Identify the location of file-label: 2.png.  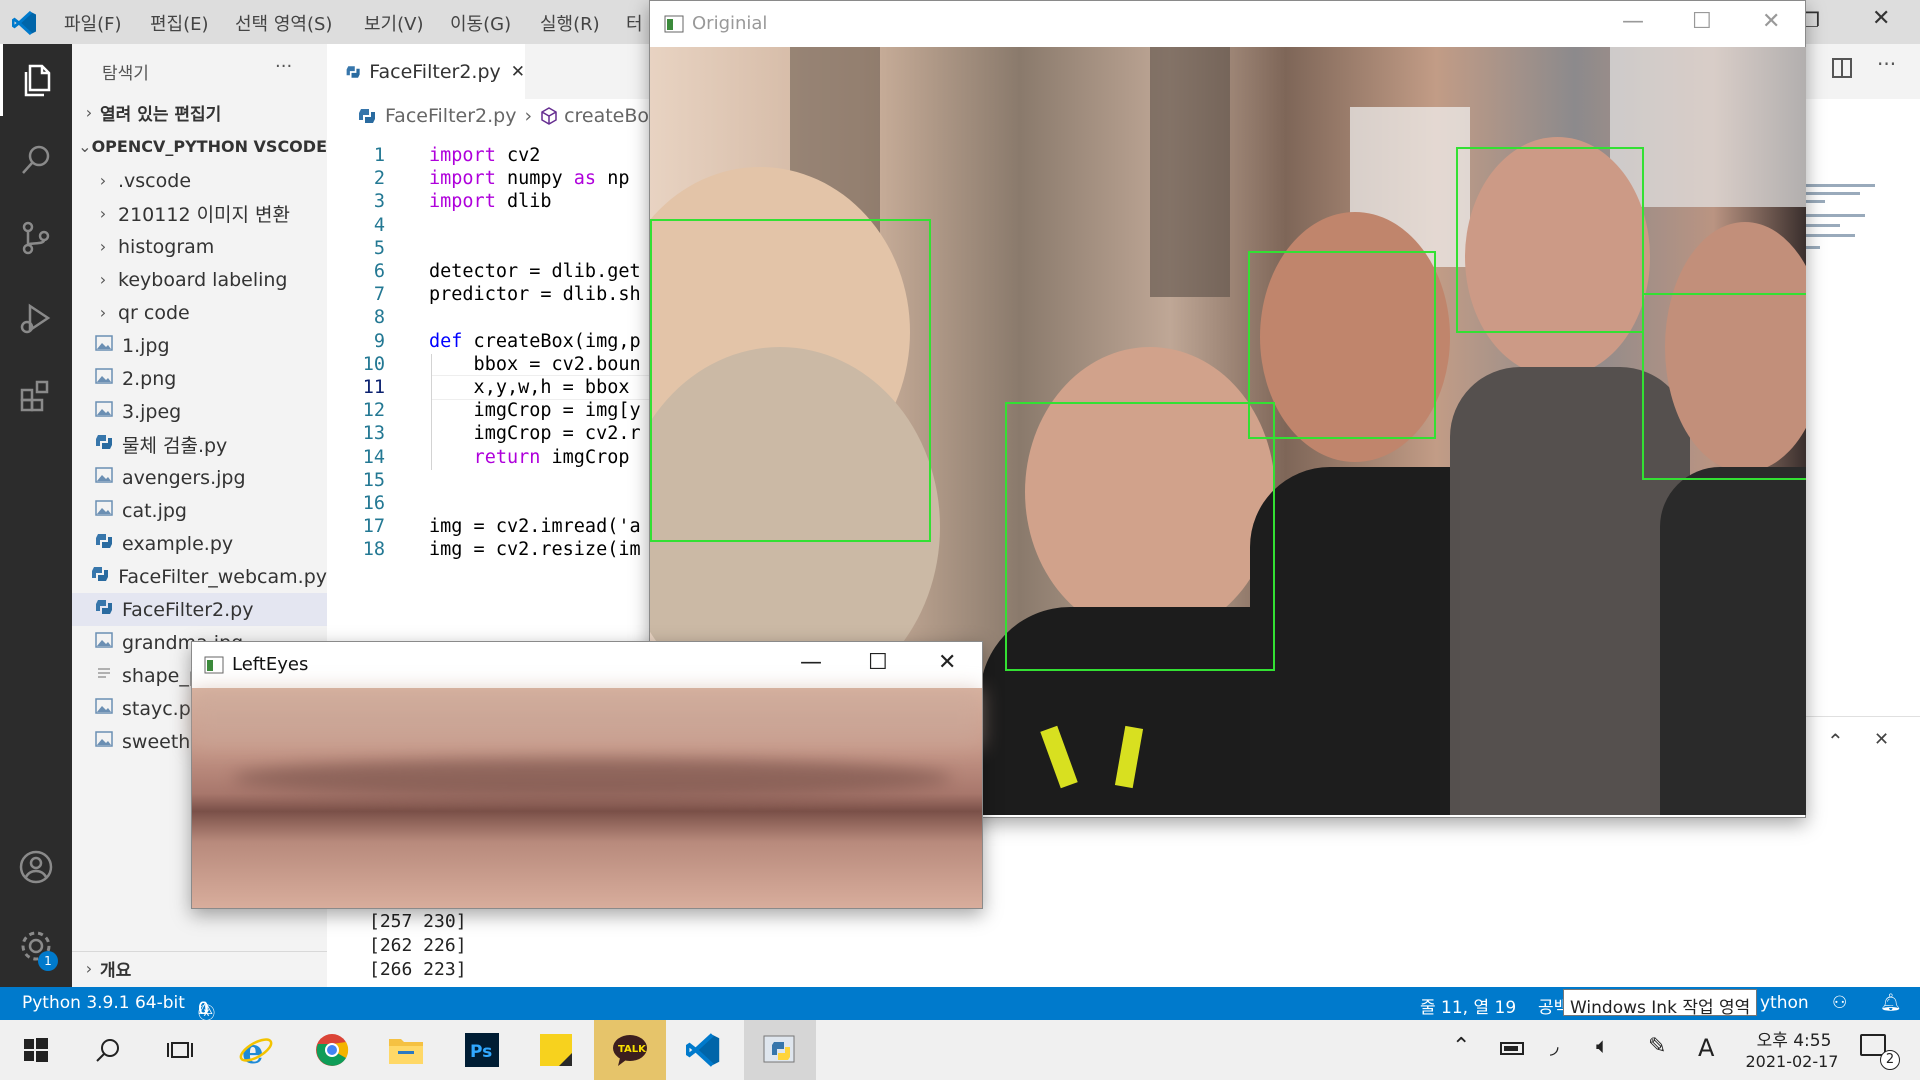
(149, 378).